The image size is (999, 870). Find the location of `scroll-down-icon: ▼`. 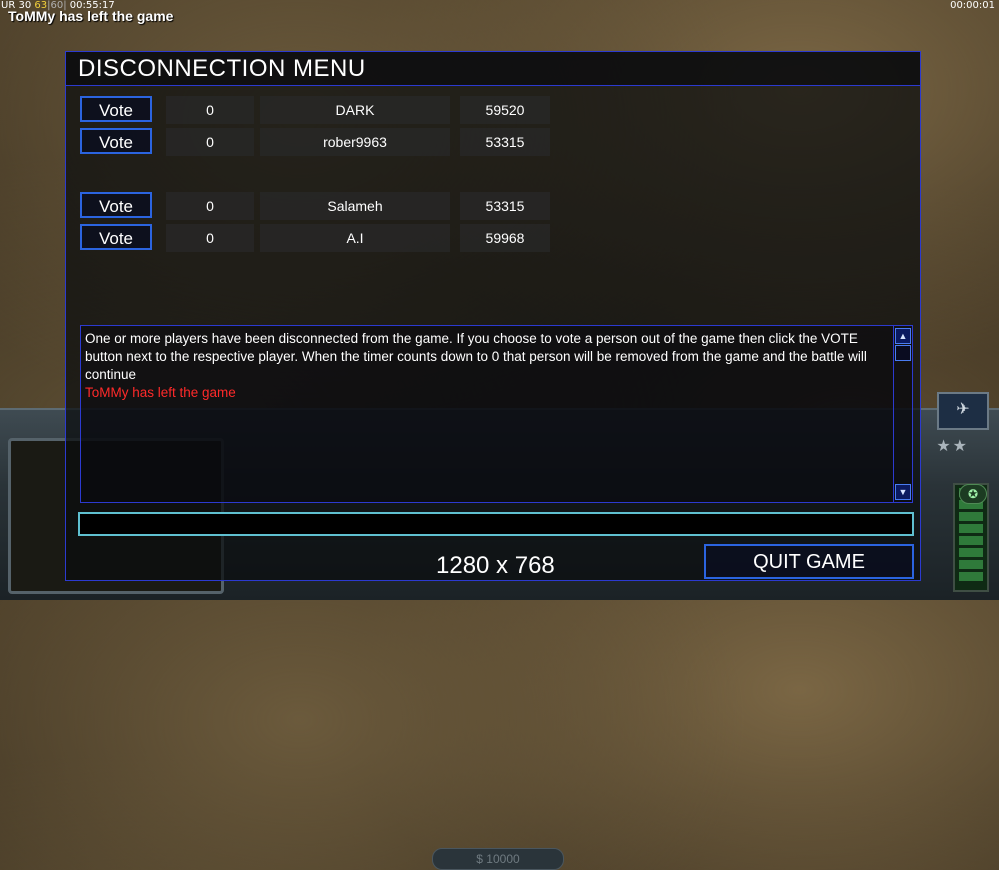

scroll-down-icon: ▼ is located at coordinates (903, 492).